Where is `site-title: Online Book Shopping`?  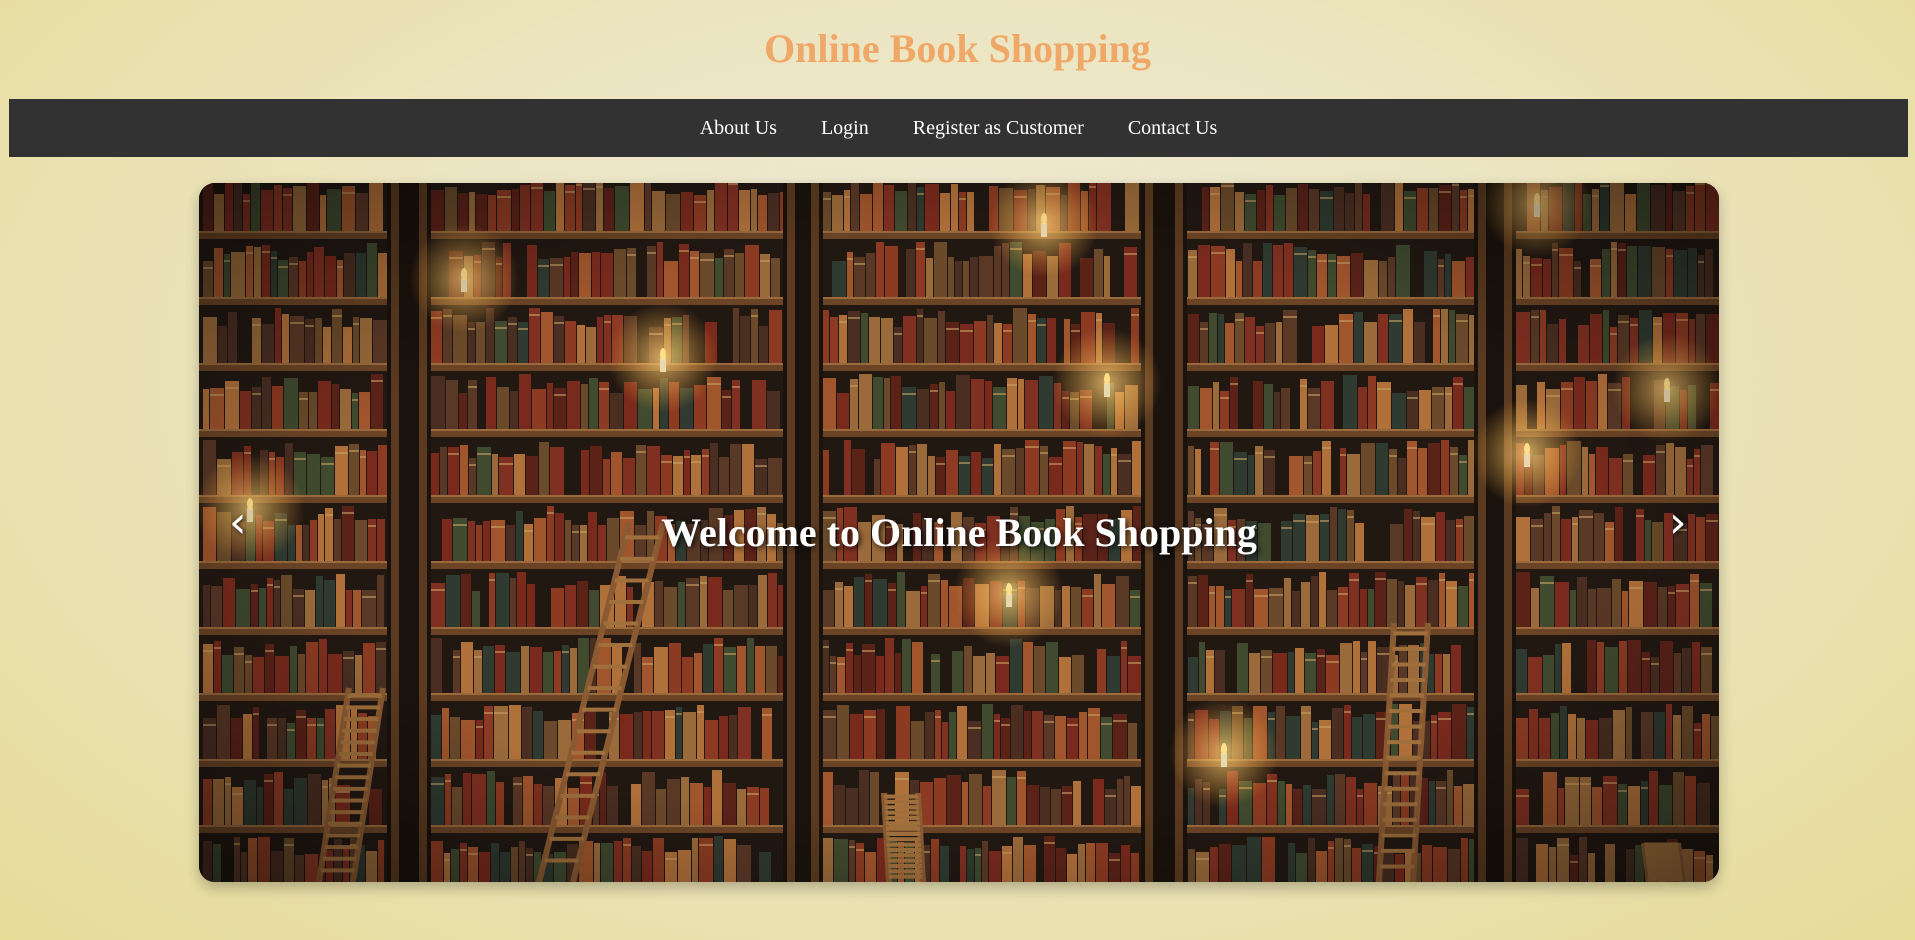
site-title: Online Book Shopping is located at coordinates (957, 48).